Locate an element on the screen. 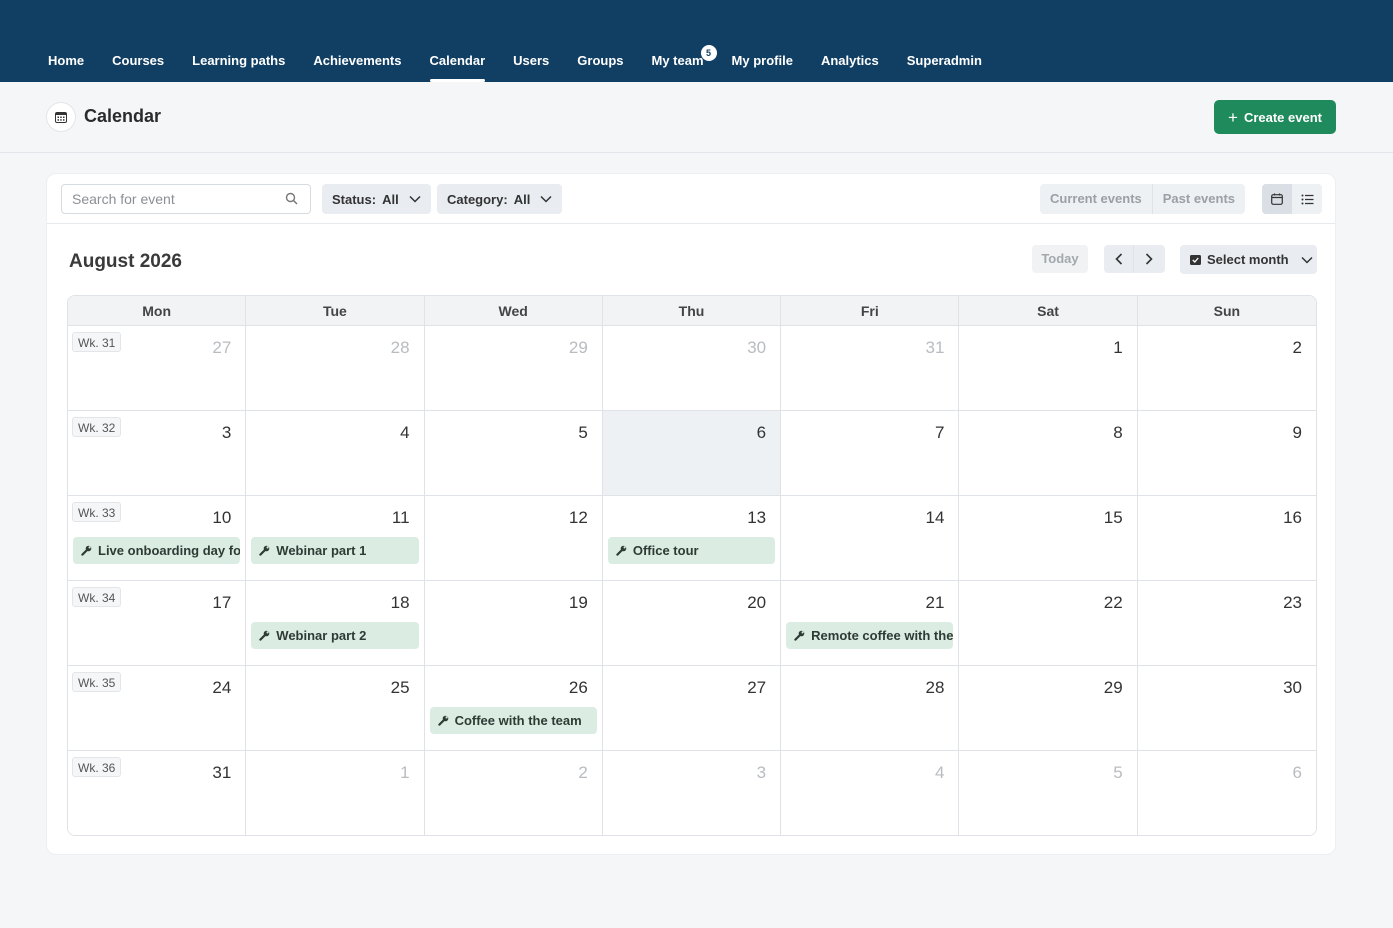 Image resolution: width=1393 pixels, height=928 pixels. day-cell: 20 is located at coordinates (692, 623).